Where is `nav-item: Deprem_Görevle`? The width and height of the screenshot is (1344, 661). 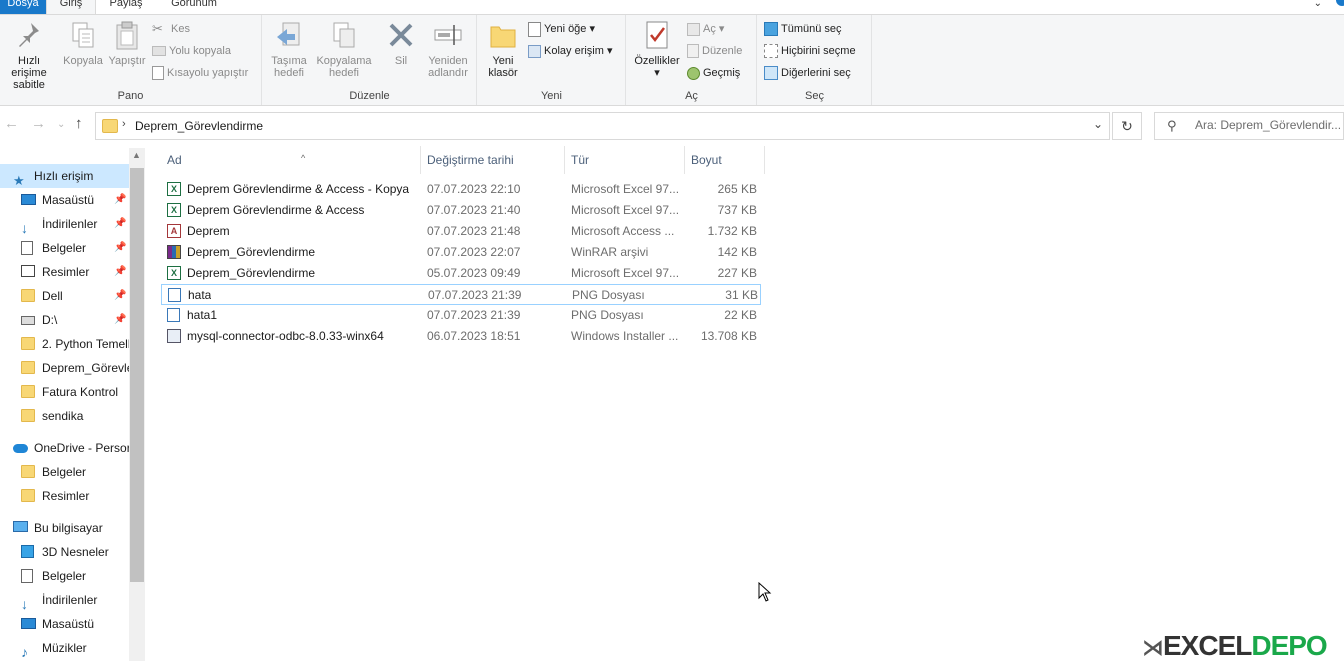
nav-item: Deprem_Görevle is located at coordinates (64, 368).